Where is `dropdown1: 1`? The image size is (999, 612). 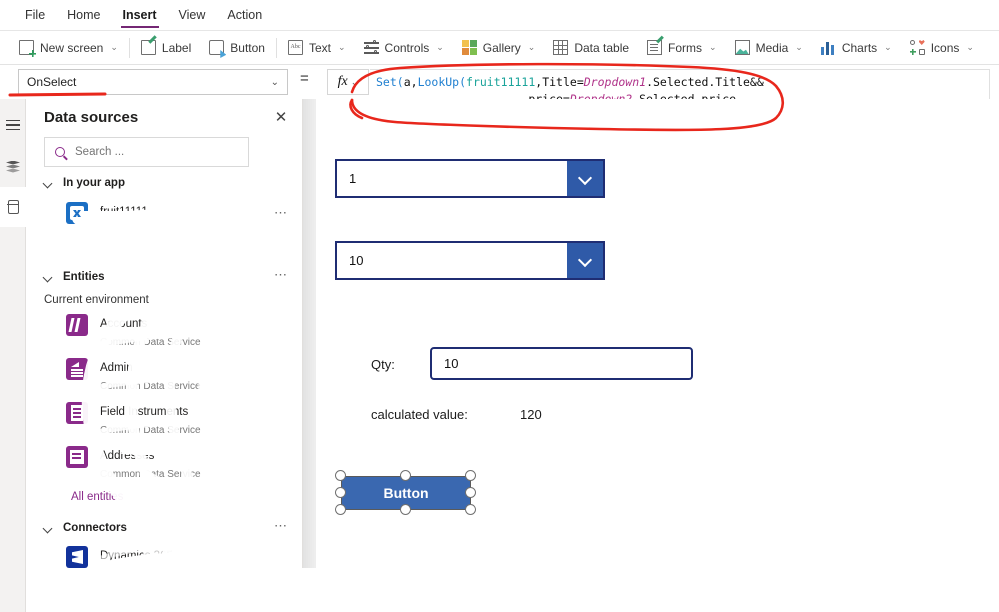 dropdown1: 1 is located at coordinates (470, 178).